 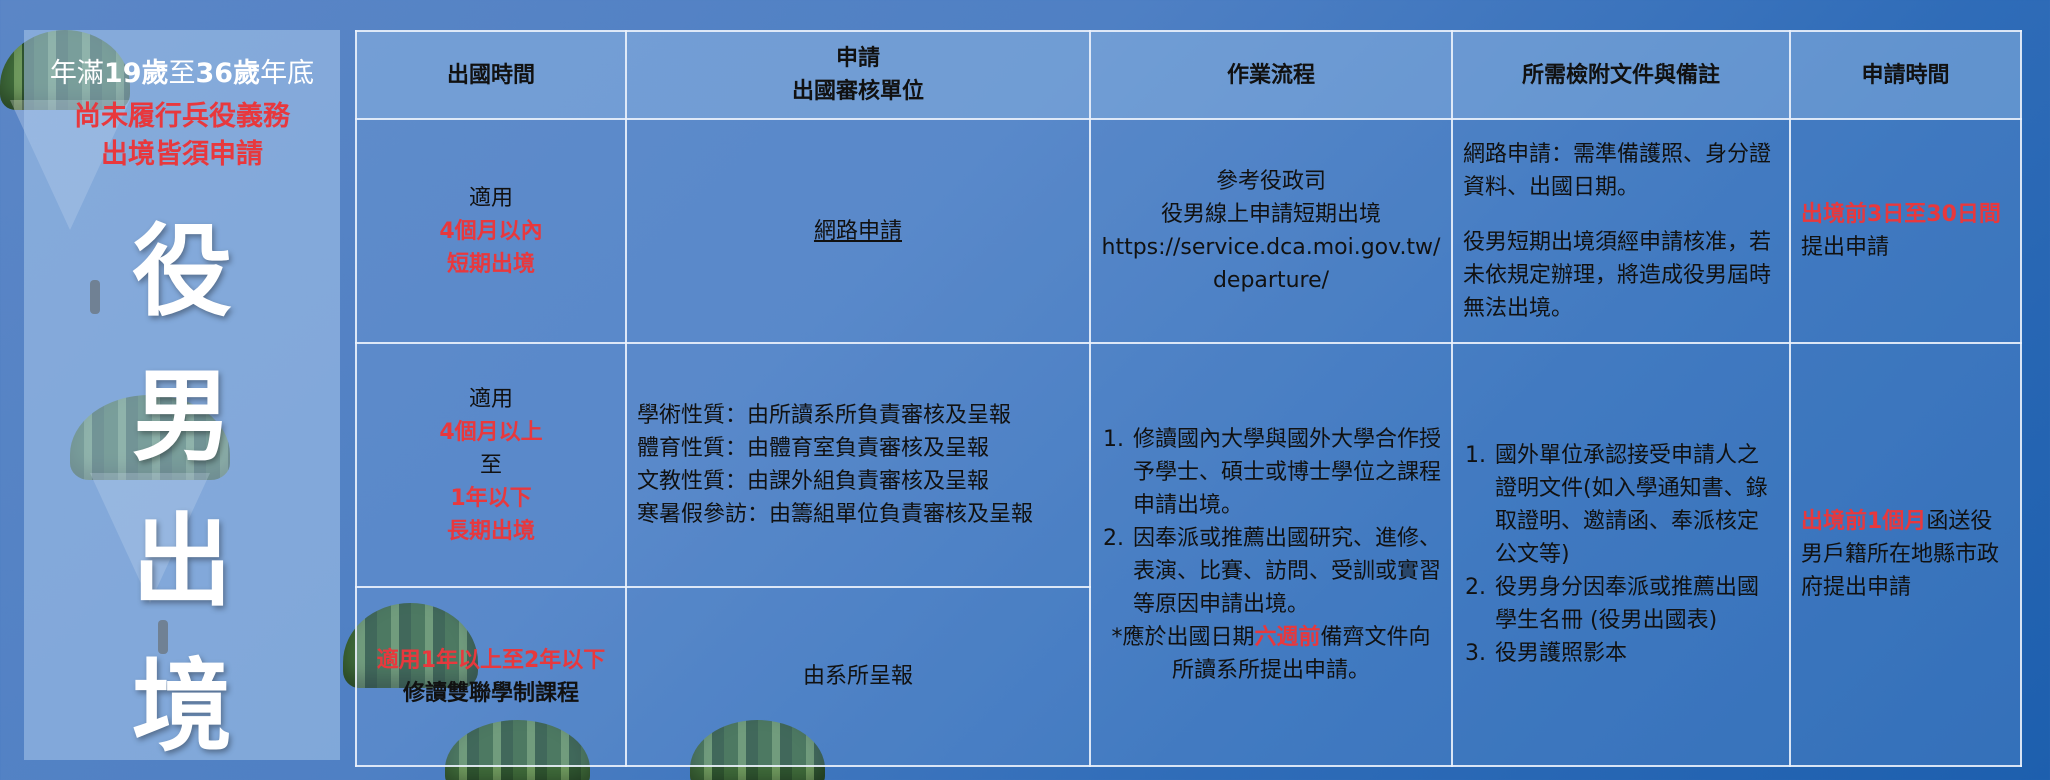 I want to click on title-panel: 年滿19歲至36歲年底 尚未履行兵役義務 出境皆須申請 役 男 出 境, so click(x=182, y=397).